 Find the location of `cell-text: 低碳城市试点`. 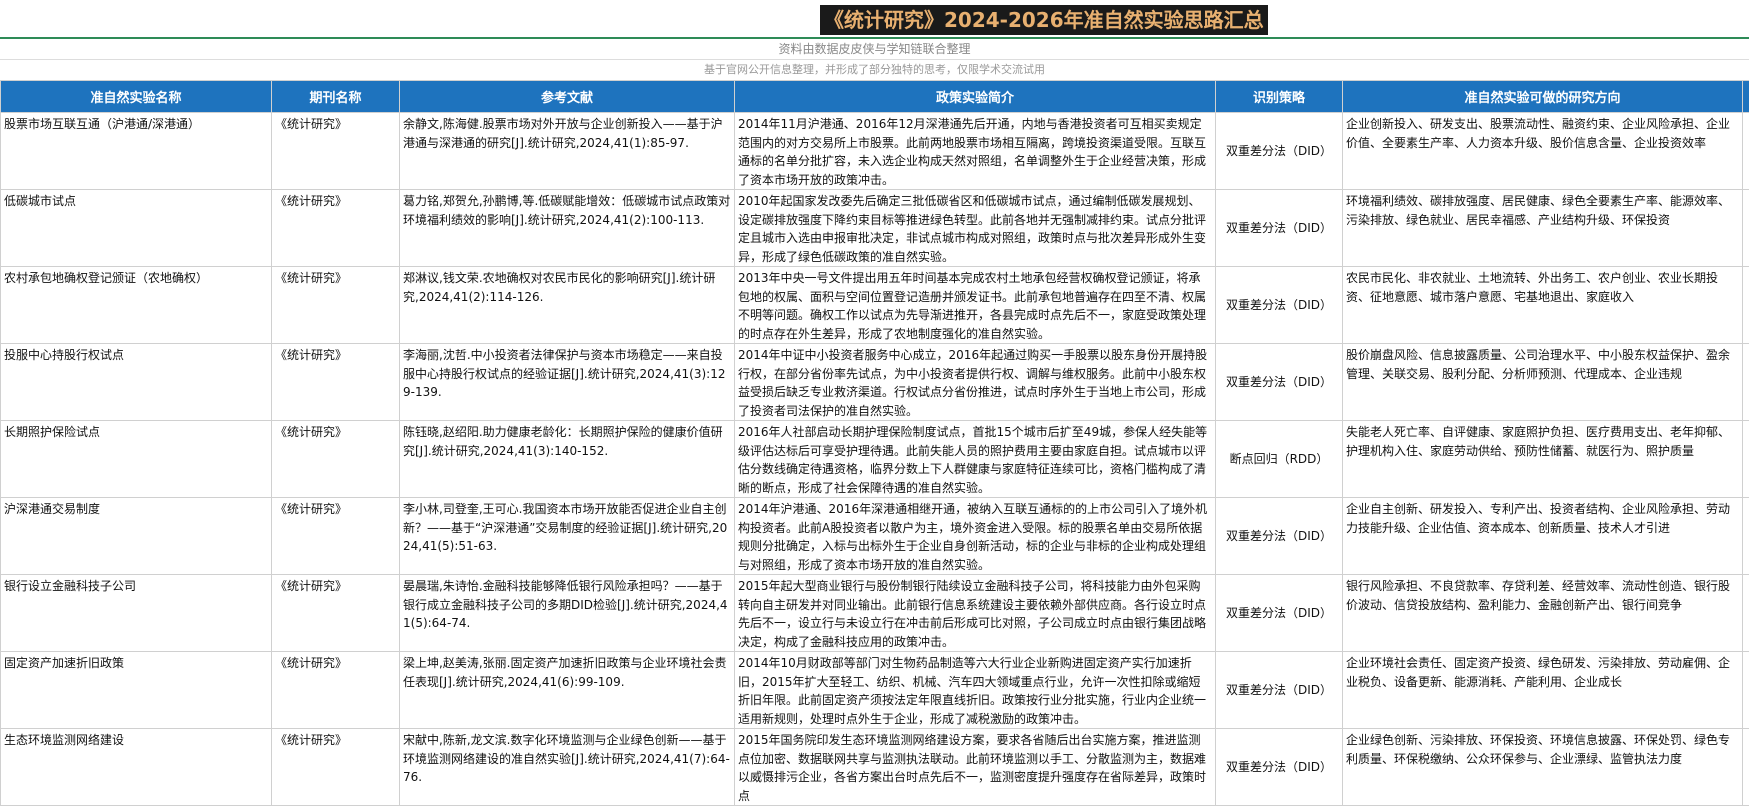

cell-text: 低碳城市试点 is located at coordinates (136, 228).